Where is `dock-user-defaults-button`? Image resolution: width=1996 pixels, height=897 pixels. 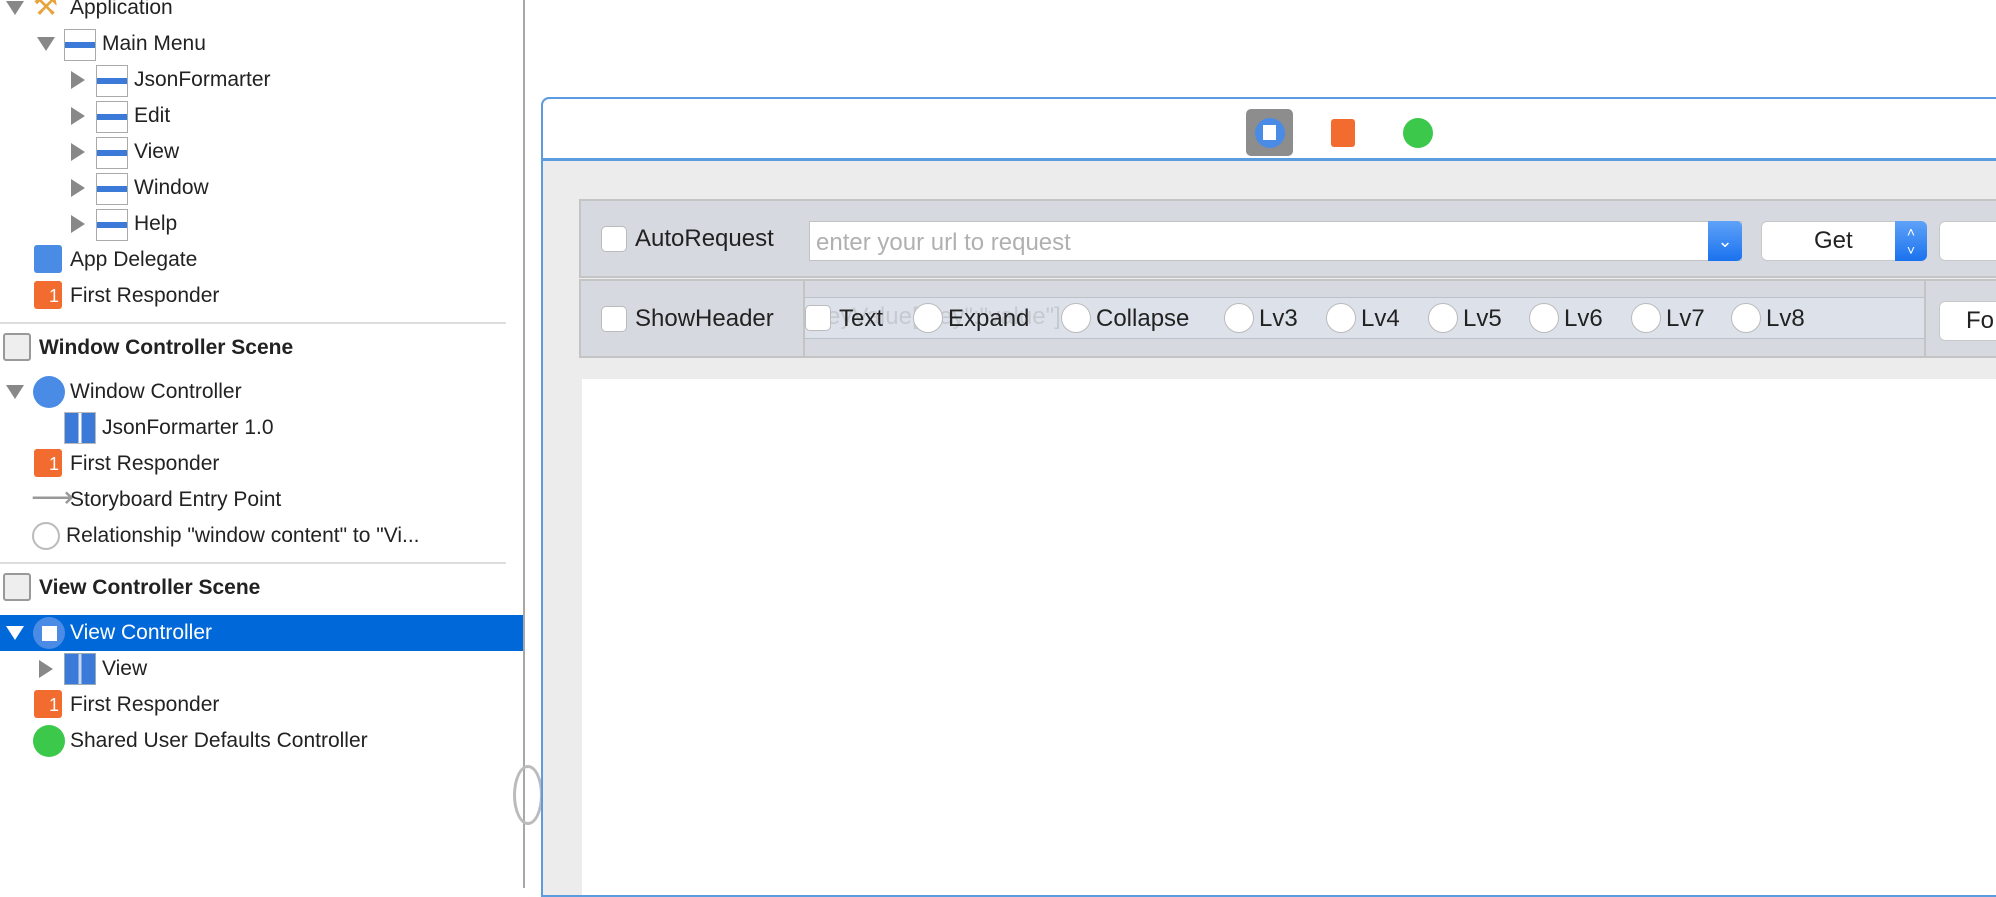 dock-user-defaults-button is located at coordinates (1417, 132).